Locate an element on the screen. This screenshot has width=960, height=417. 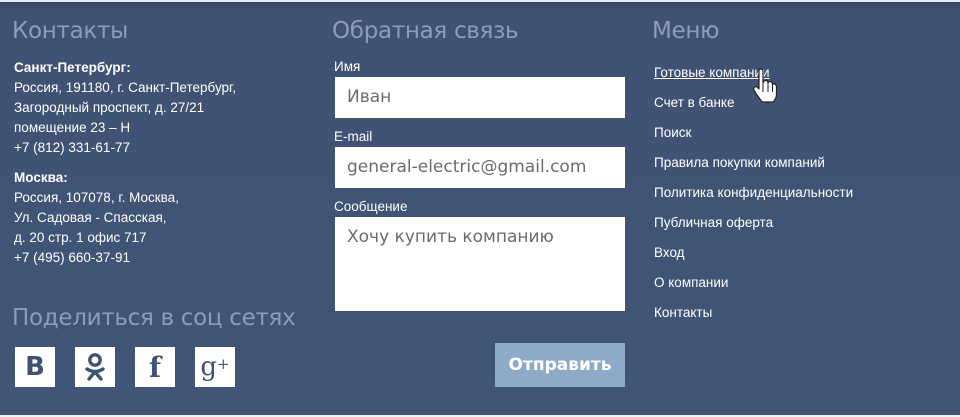
name-label: Имя is located at coordinates (347, 66).